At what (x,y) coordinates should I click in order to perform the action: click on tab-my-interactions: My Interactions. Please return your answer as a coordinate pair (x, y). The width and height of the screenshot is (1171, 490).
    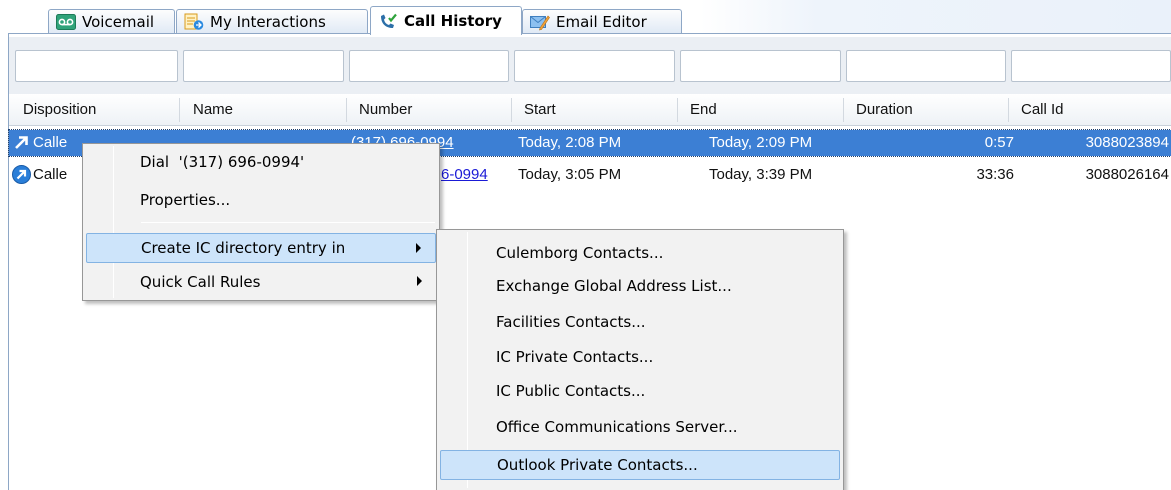
    Looking at the image, I should click on (272, 21).